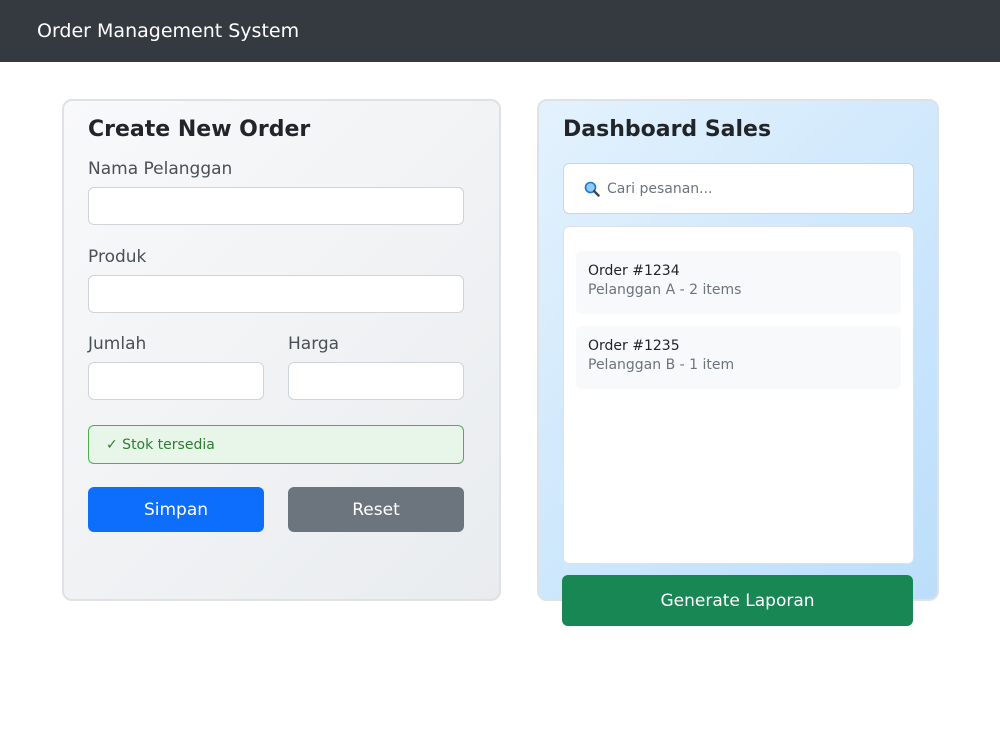 This screenshot has height=750, width=1000. Describe the element at coordinates (738, 357) in the screenshot. I see `order-item: Order #1235 Pelanggan B - 1 item` at that location.